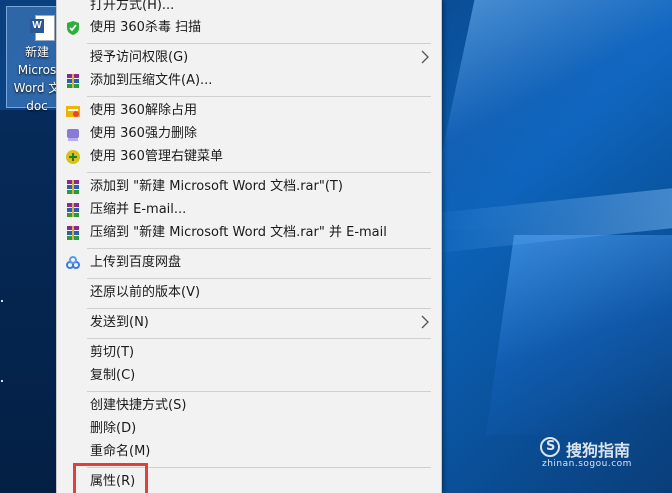 The width and height of the screenshot is (672, 493). What do you see at coordinates (249, 452) in the screenshot?
I see `menu-item-rename: 重命名(M)` at bounding box center [249, 452].